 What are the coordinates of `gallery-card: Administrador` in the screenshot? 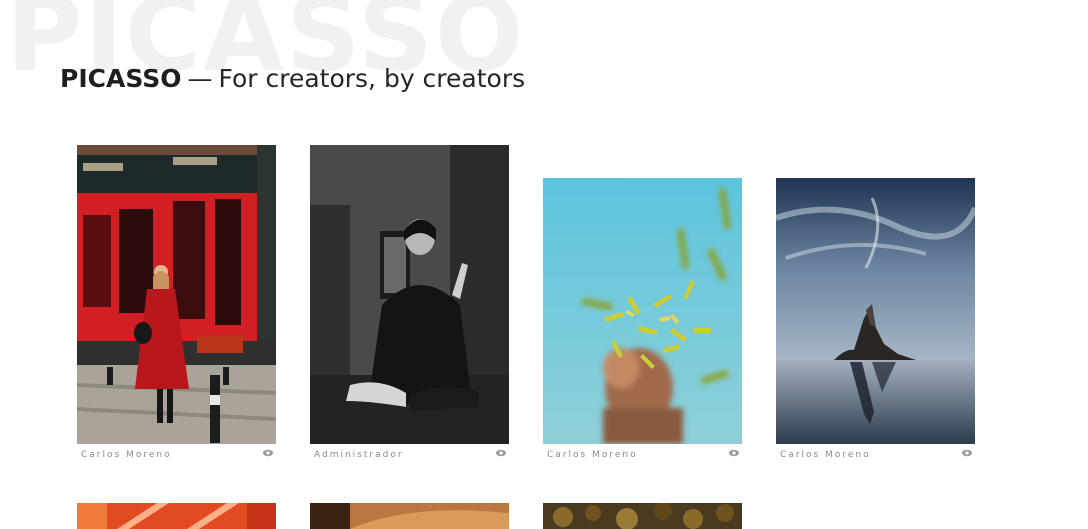 It's located at (409, 305).